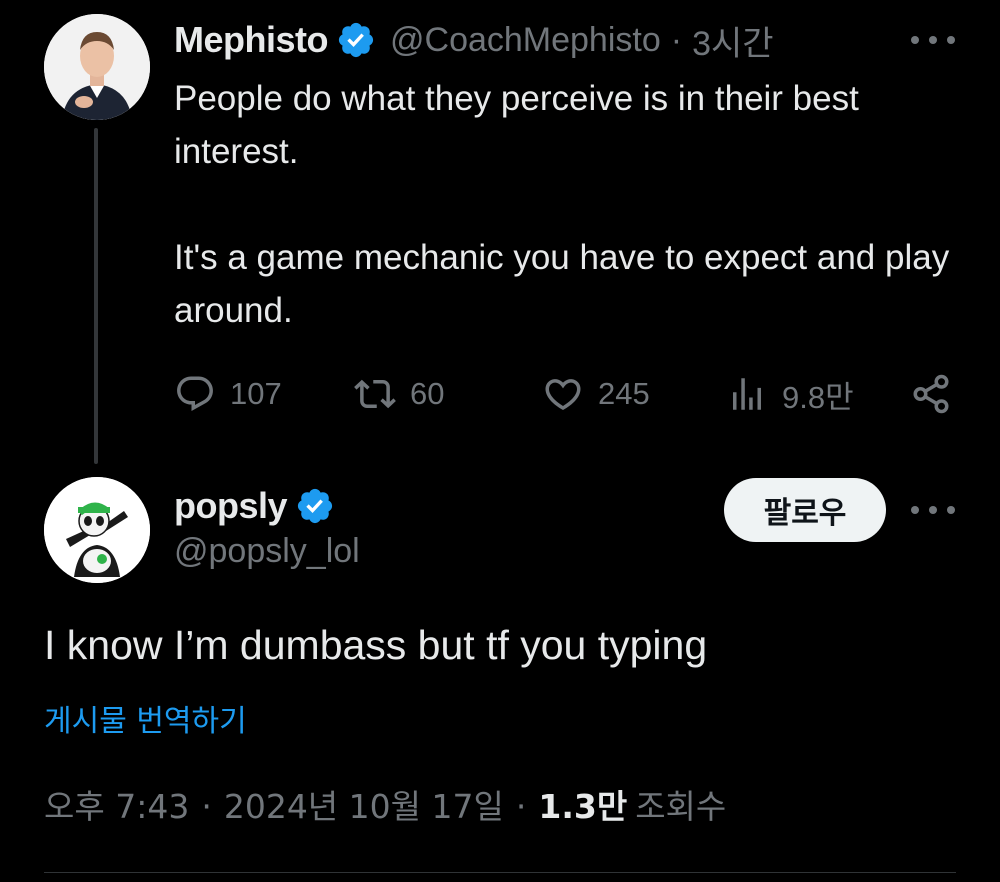 Image resolution: width=1000 pixels, height=882 pixels. I want to click on reply-tweet-header: popsly, so click(254, 506).